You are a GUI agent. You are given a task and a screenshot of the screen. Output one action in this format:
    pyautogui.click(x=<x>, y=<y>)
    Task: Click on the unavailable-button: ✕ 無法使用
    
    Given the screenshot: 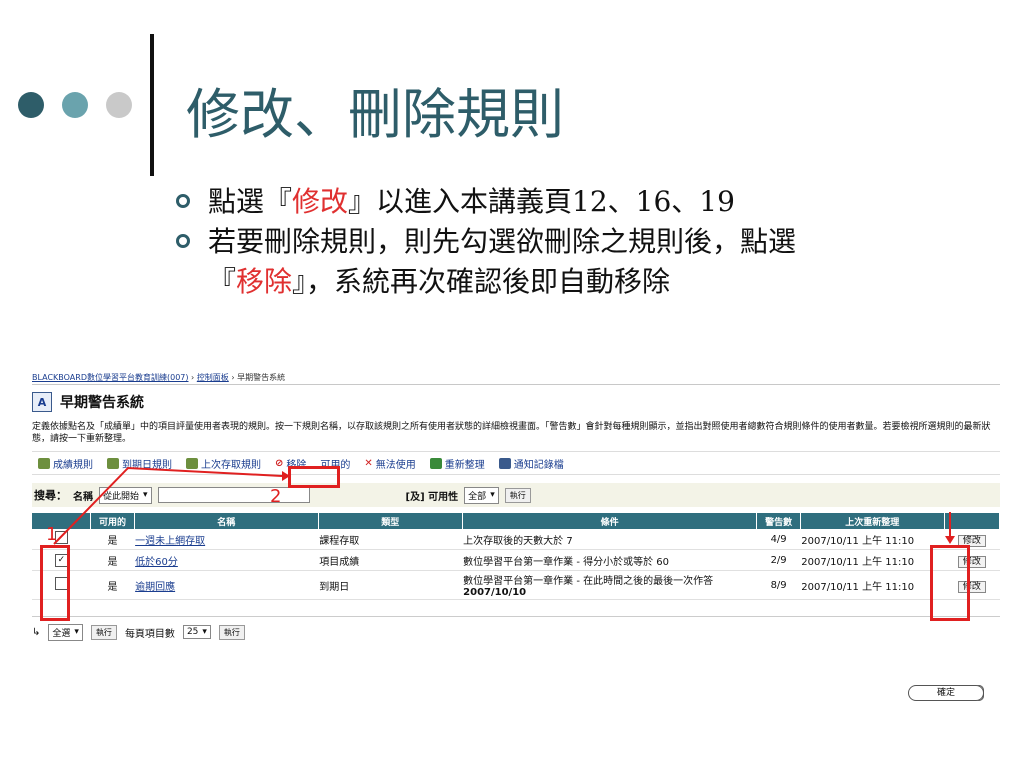 What is the action you would take?
    pyautogui.click(x=389, y=463)
    